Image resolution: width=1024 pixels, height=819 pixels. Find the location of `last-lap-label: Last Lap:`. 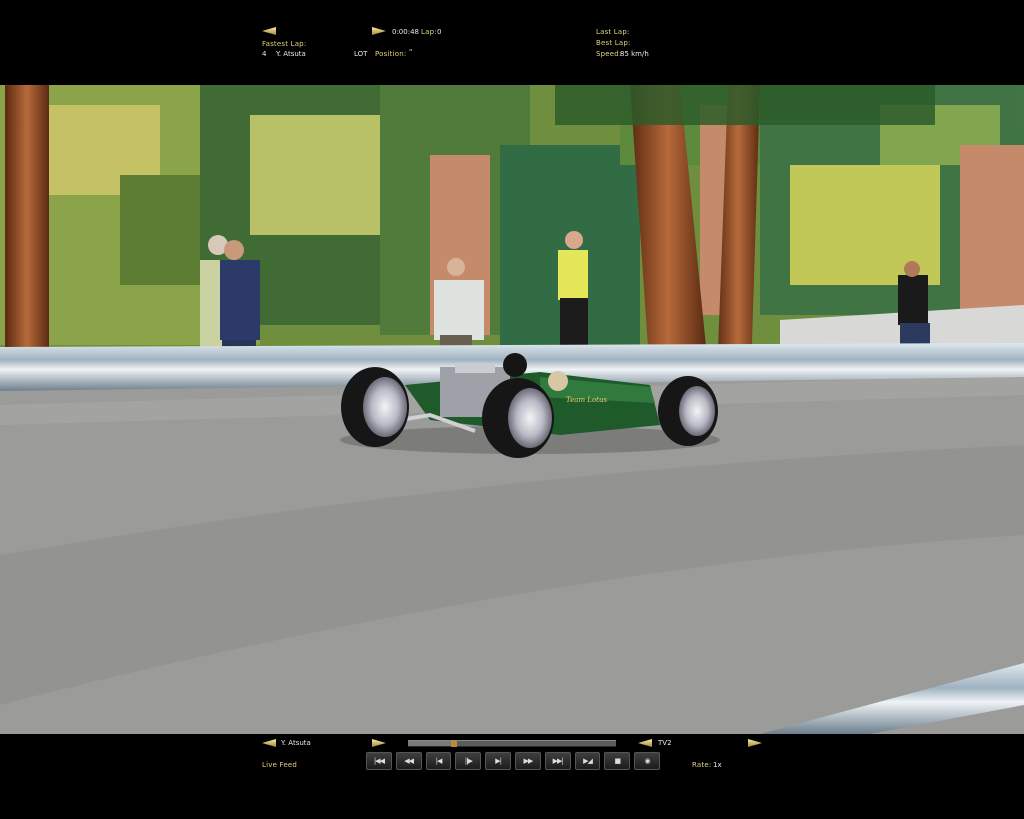

last-lap-label: Last Lap: is located at coordinates (613, 32).